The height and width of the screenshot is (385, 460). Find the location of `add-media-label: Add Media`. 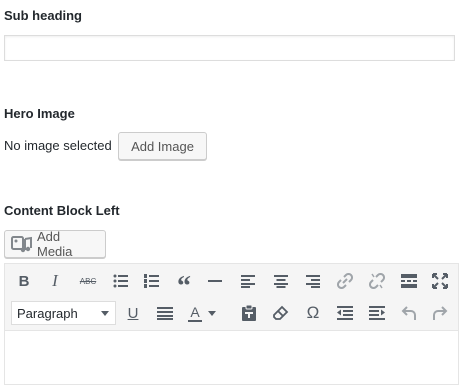

add-media-label: Add Media is located at coordinates (55, 244).